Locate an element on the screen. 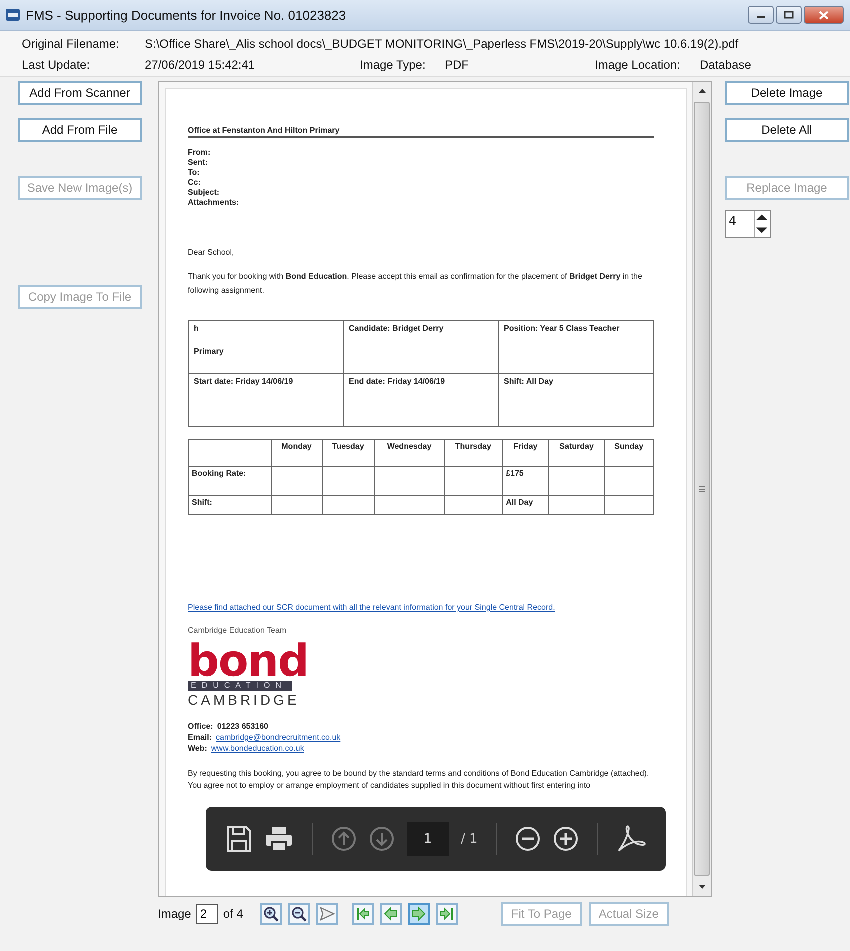  page-number-field: 1 is located at coordinates (428, 839).